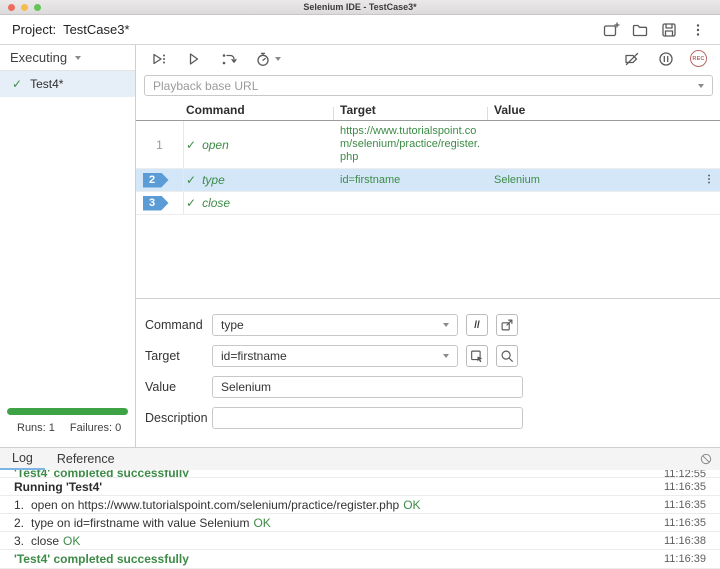 The width and height of the screenshot is (720, 569). I want to click on step-value-cell: Selenium, so click(517, 179).